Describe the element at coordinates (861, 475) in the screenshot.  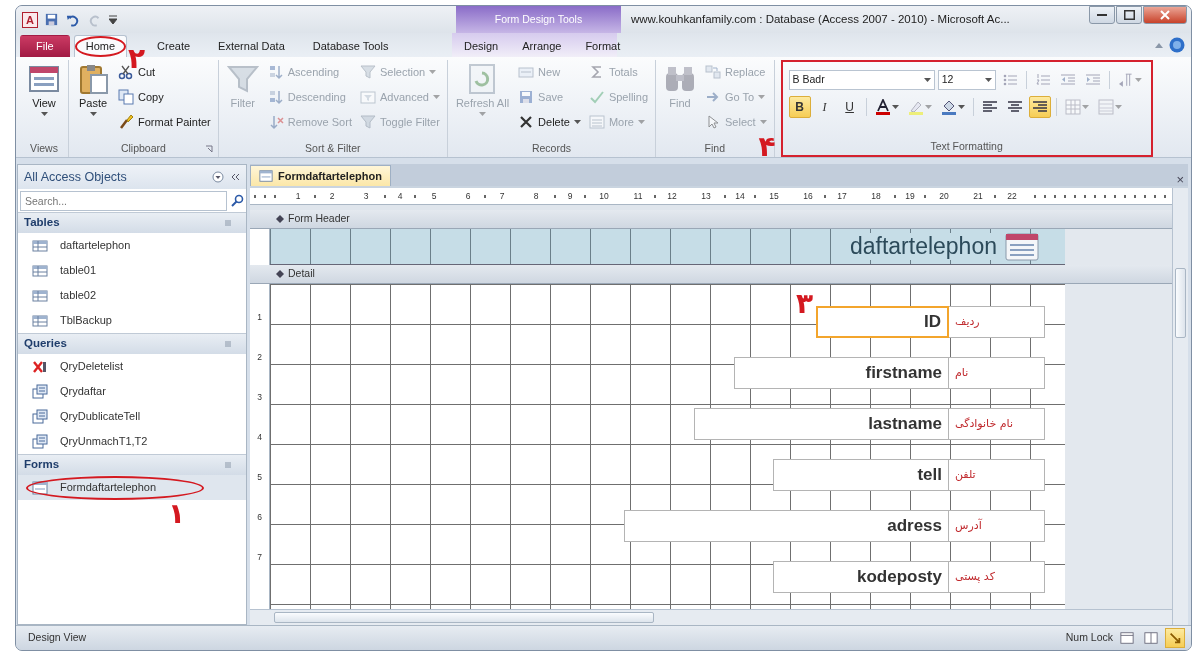
I see `text-box: tell` at that location.